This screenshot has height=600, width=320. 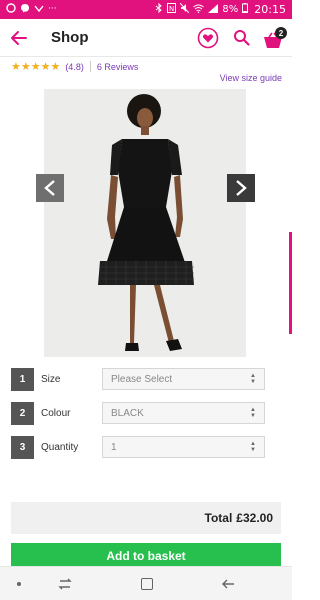 What do you see at coordinates (146, 518) in the screenshot?
I see `total-bar: Total £32.00` at bounding box center [146, 518].